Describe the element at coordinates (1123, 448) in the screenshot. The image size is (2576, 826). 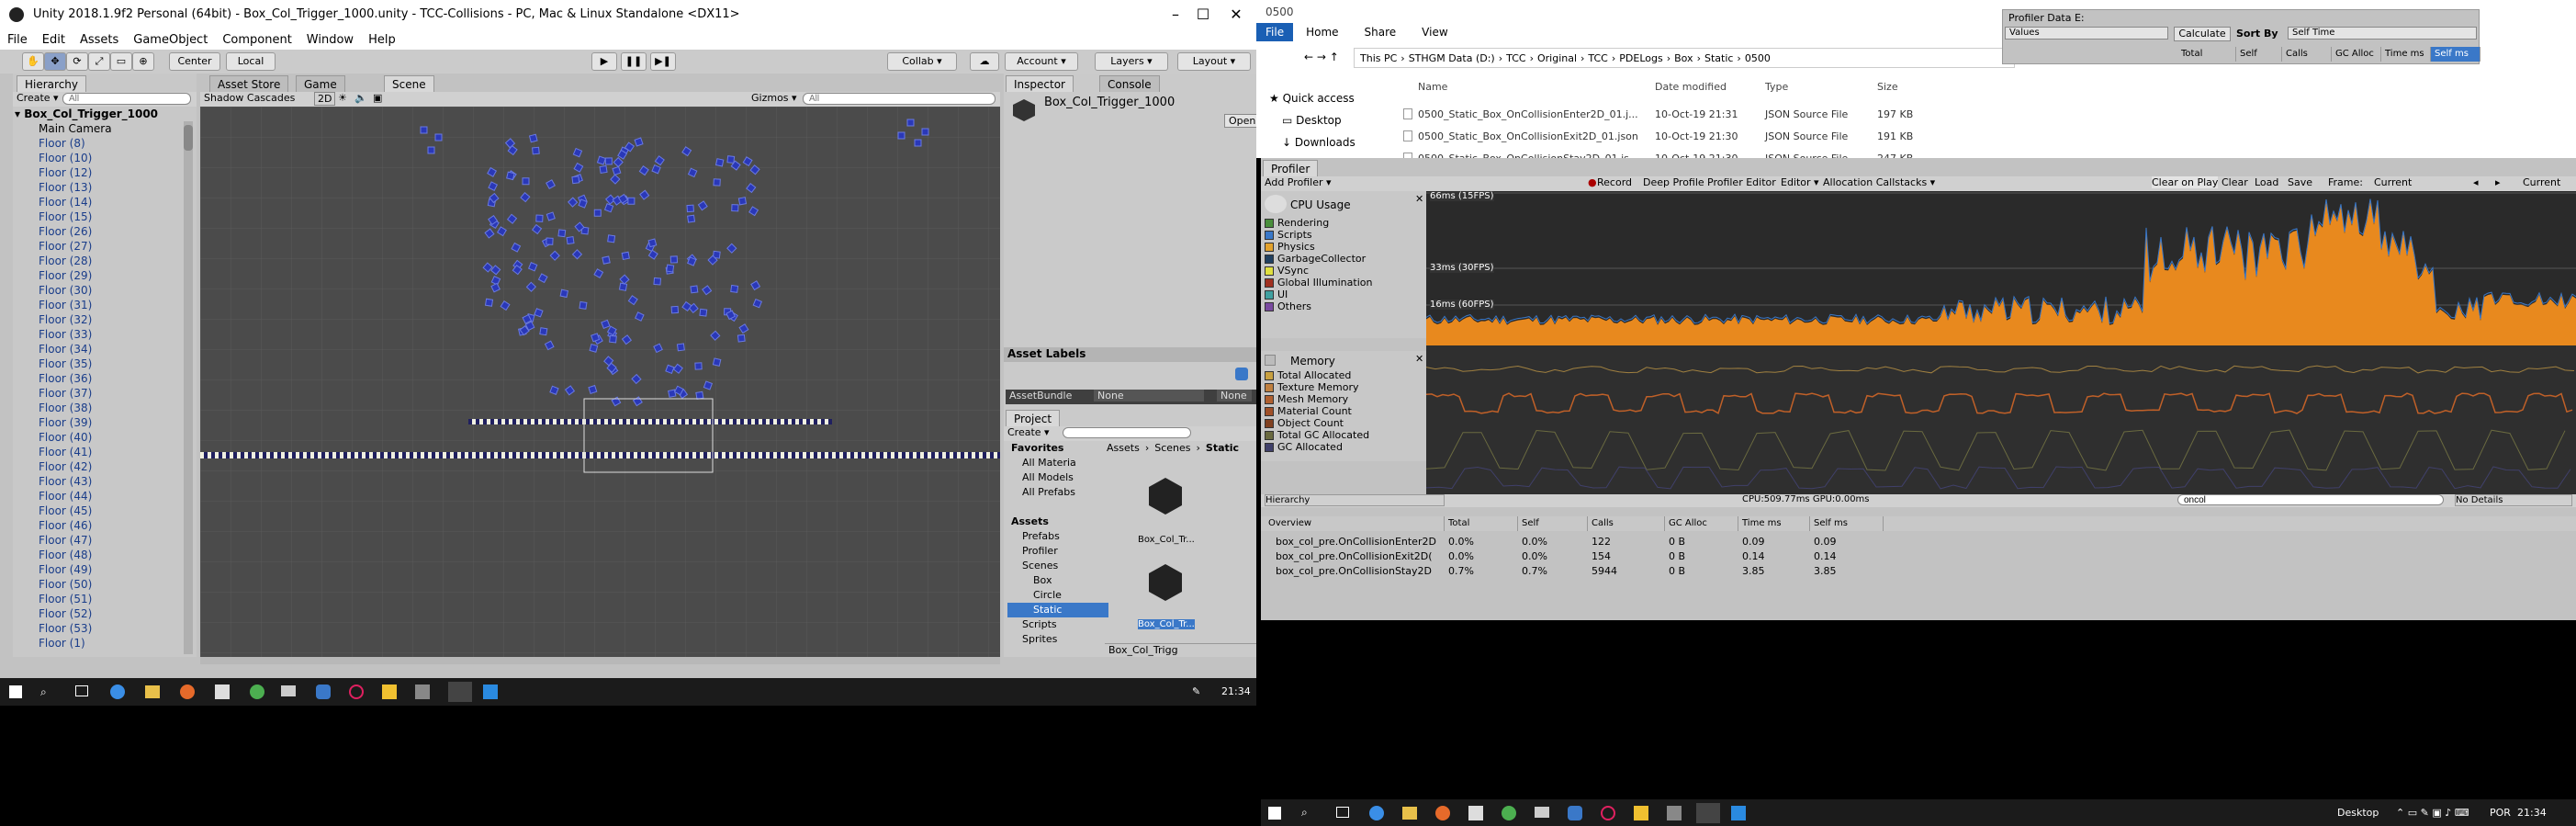
I see `breadcrumb-assets: Assets` at that location.